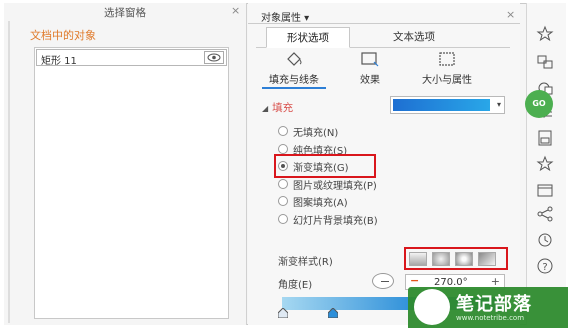  What do you see at coordinates (383, 281) in the screenshot?
I see `angle-dial` at bounding box center [383, 281].